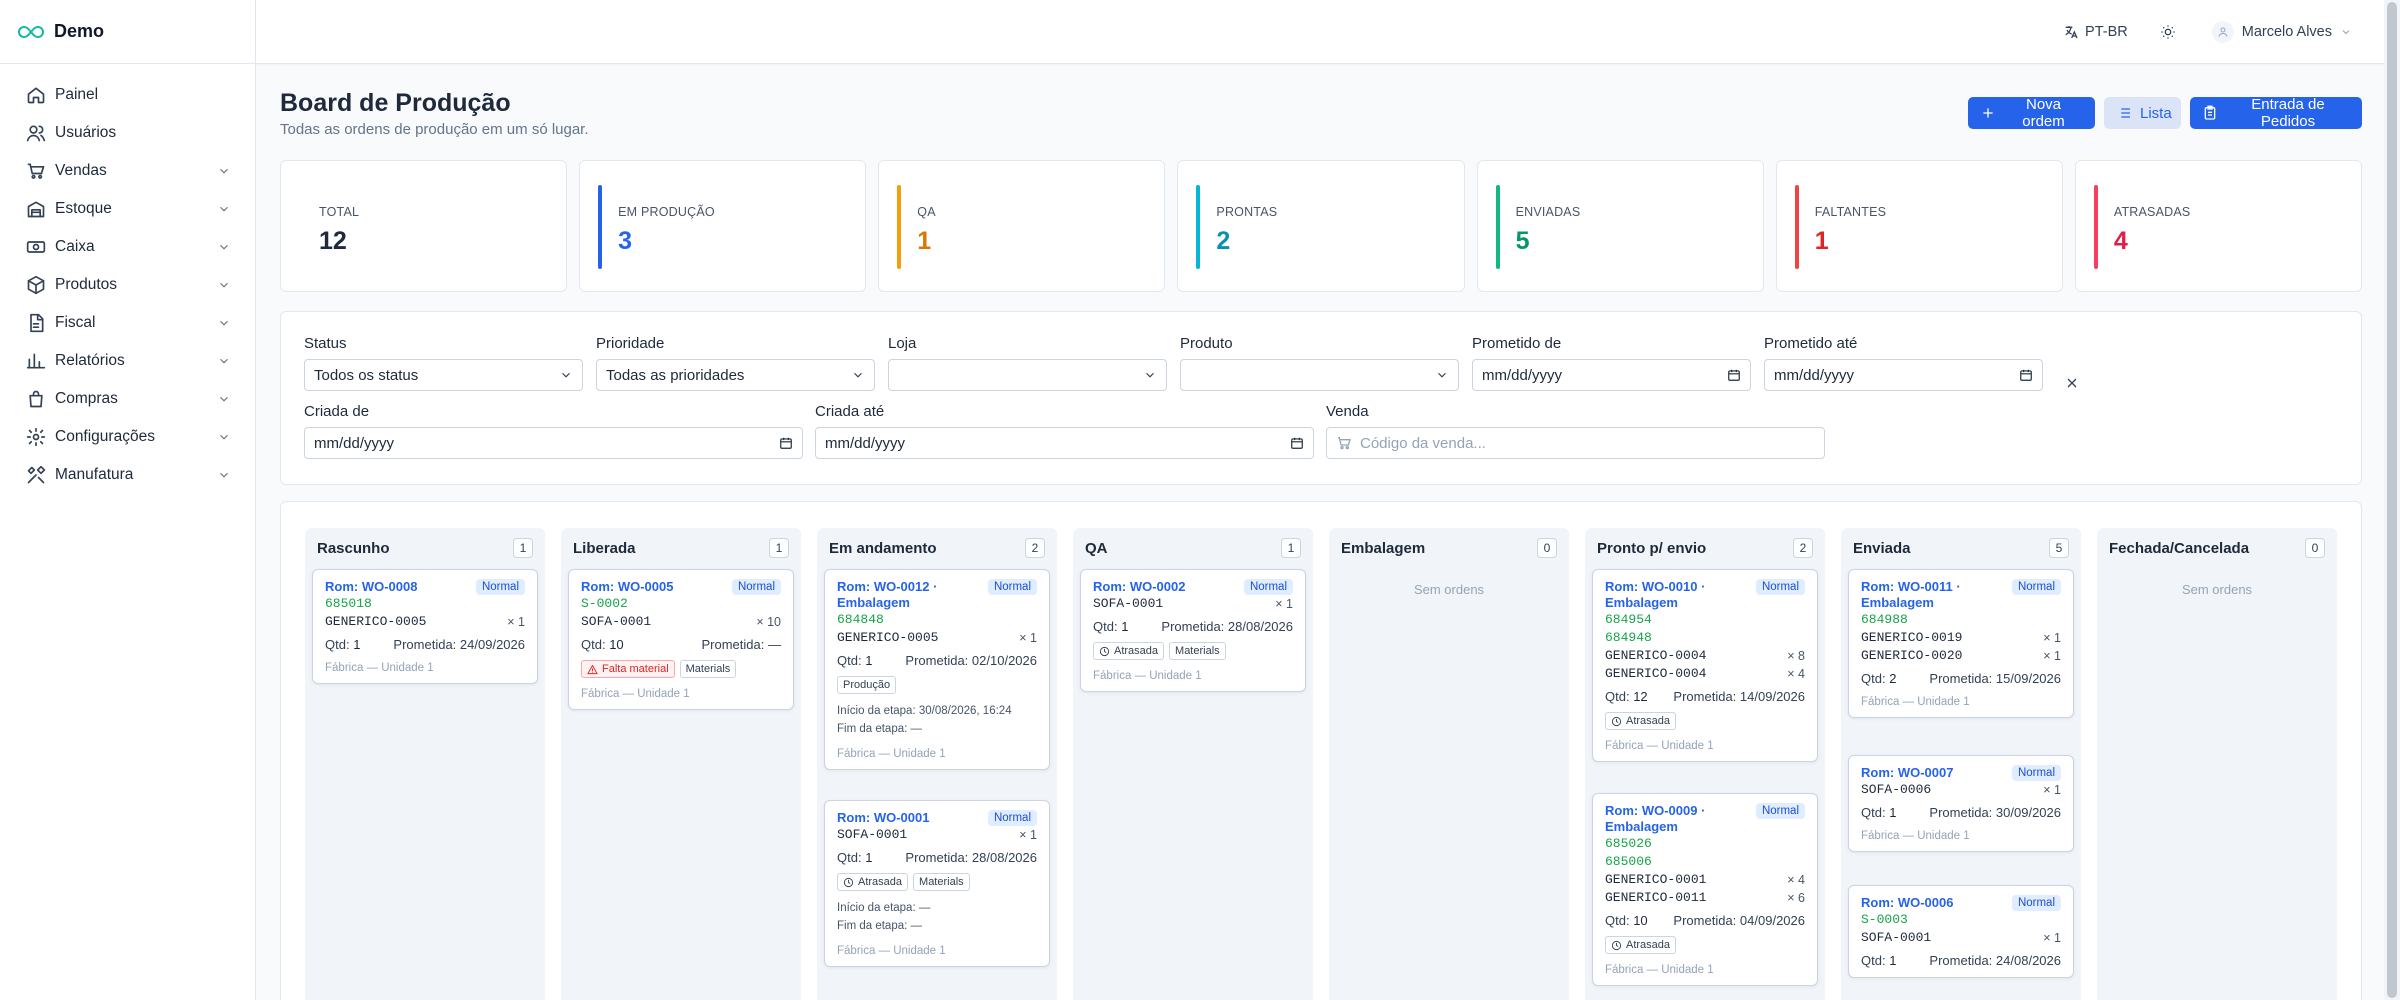  What do you see at coordinates (1223, 241) in the screenshot?
I see `stat-value: 2` at bounding box center [1223, 241].